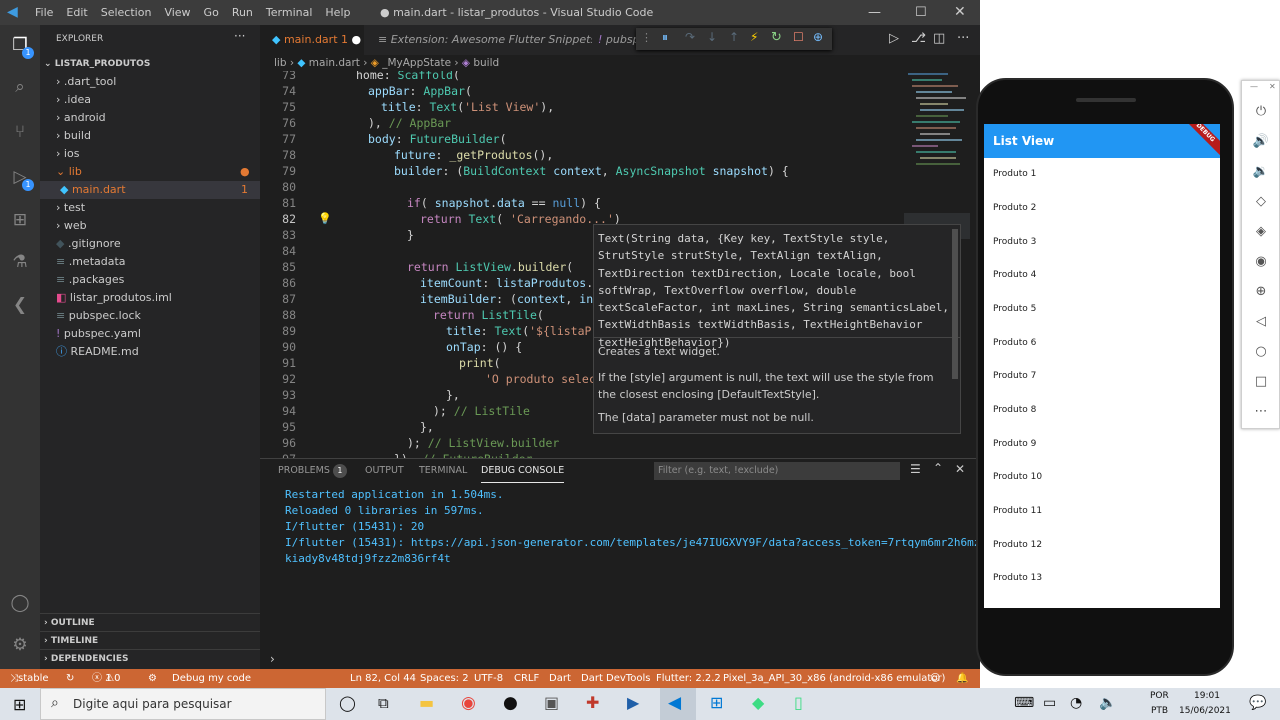 The width and height of the screenshot is (1280, 720). Describe the element at coordinates (150, 280) in the screenshot. I see `tree-item-packages: ≡ .packages` at that location.